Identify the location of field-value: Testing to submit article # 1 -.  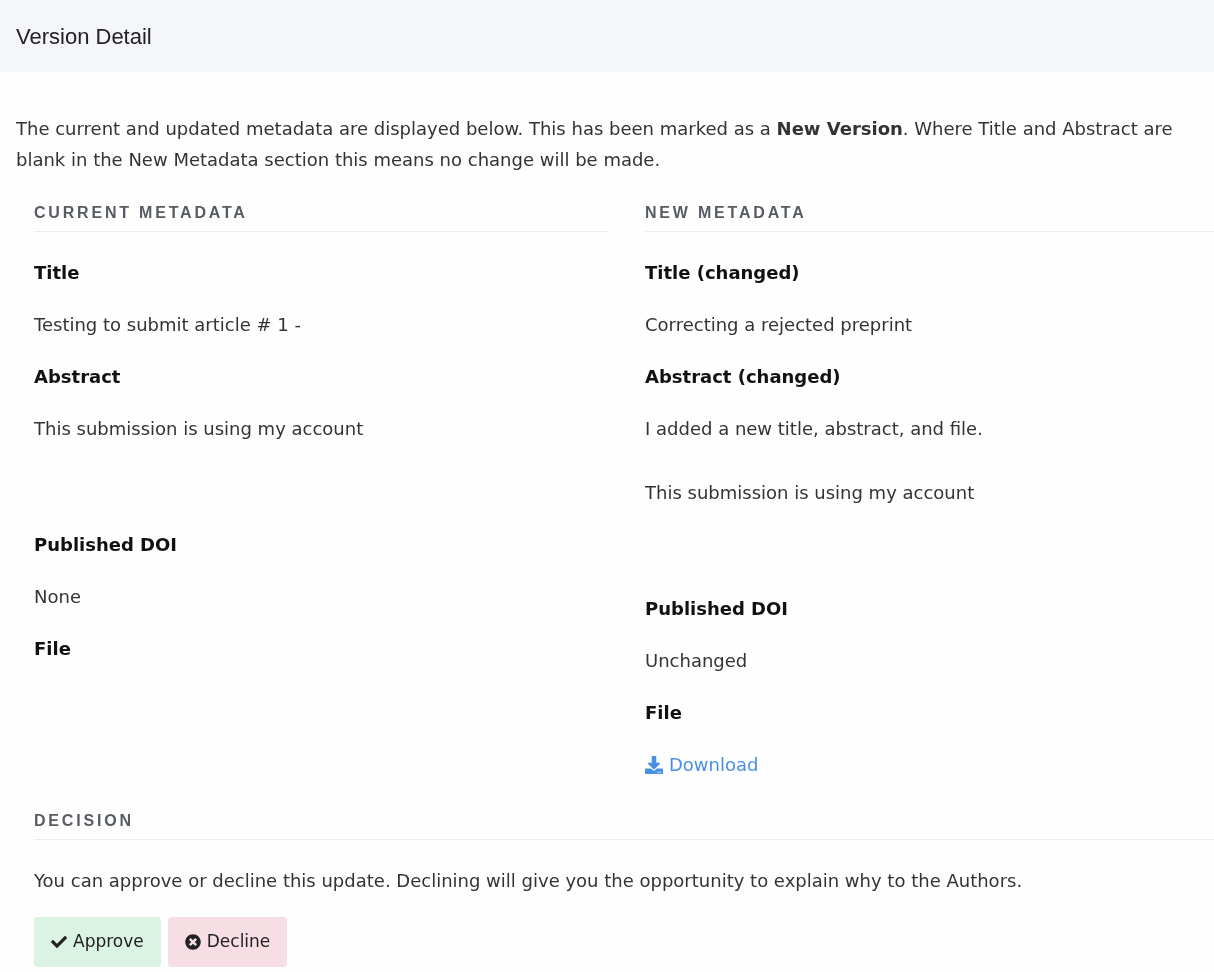
(168, 325).